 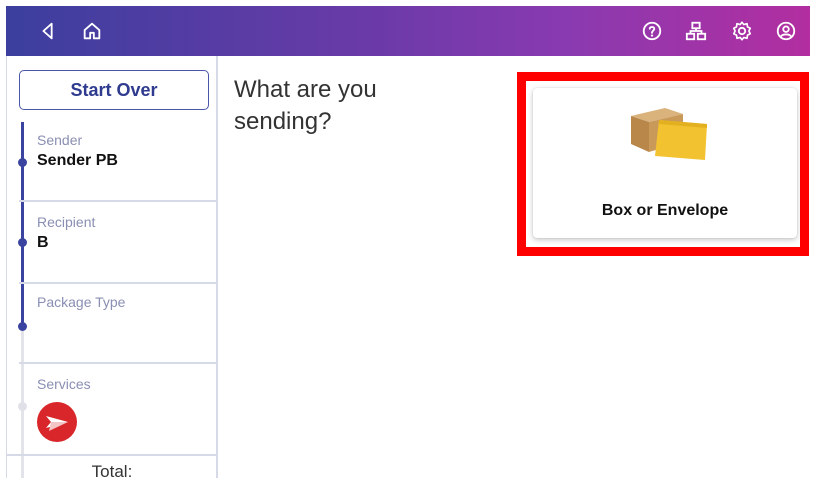 I want to click on canada-post-logo-icon, so click(x=57, y=422).